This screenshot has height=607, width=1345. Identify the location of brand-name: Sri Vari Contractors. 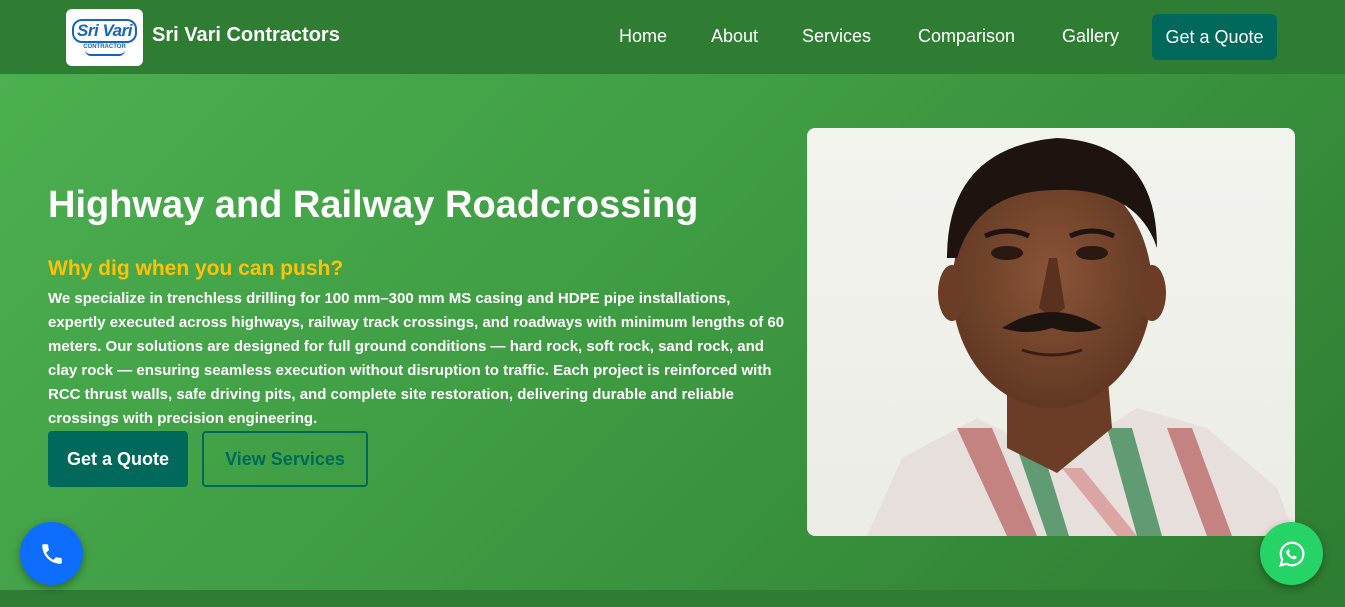
(246, 35).